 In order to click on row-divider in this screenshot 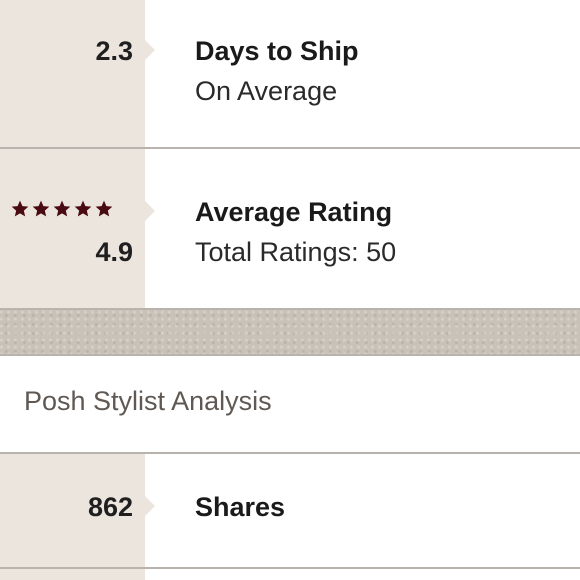, I will do `click(290, 355)`.